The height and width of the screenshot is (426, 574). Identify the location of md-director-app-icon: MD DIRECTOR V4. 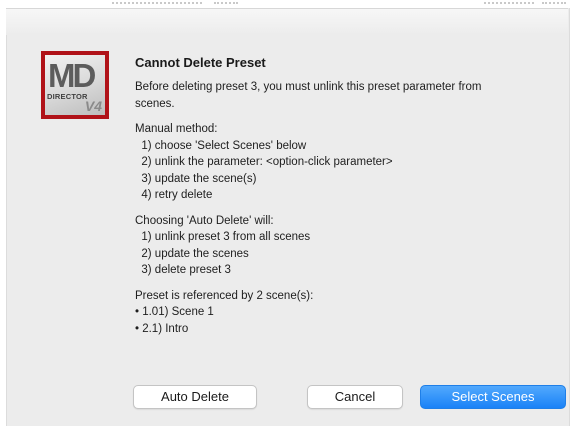
(75, 85).